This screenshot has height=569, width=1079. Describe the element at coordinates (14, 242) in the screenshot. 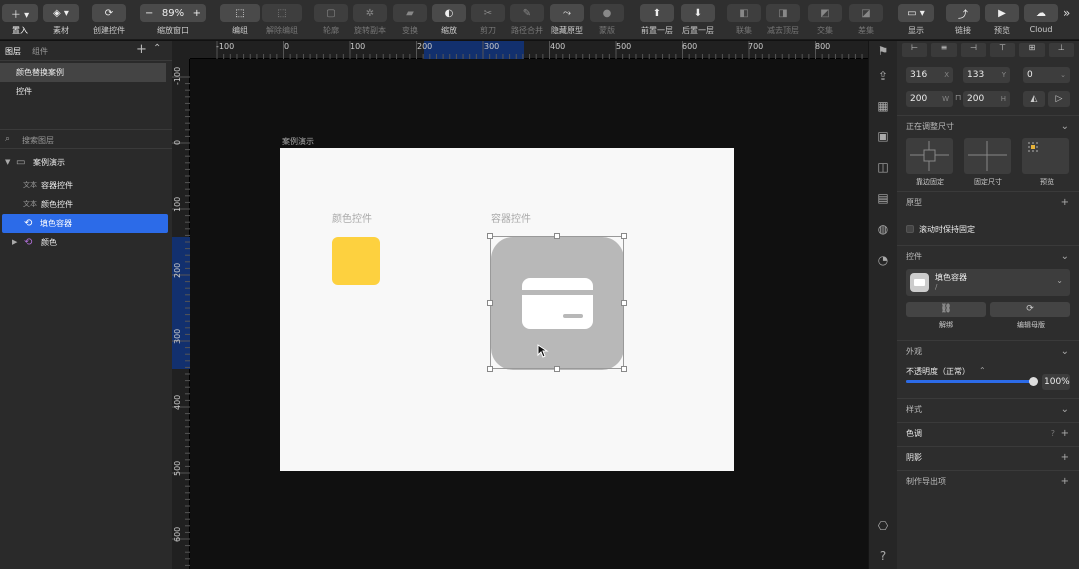

I see `disclosure-right-icon: ▶` at that location.